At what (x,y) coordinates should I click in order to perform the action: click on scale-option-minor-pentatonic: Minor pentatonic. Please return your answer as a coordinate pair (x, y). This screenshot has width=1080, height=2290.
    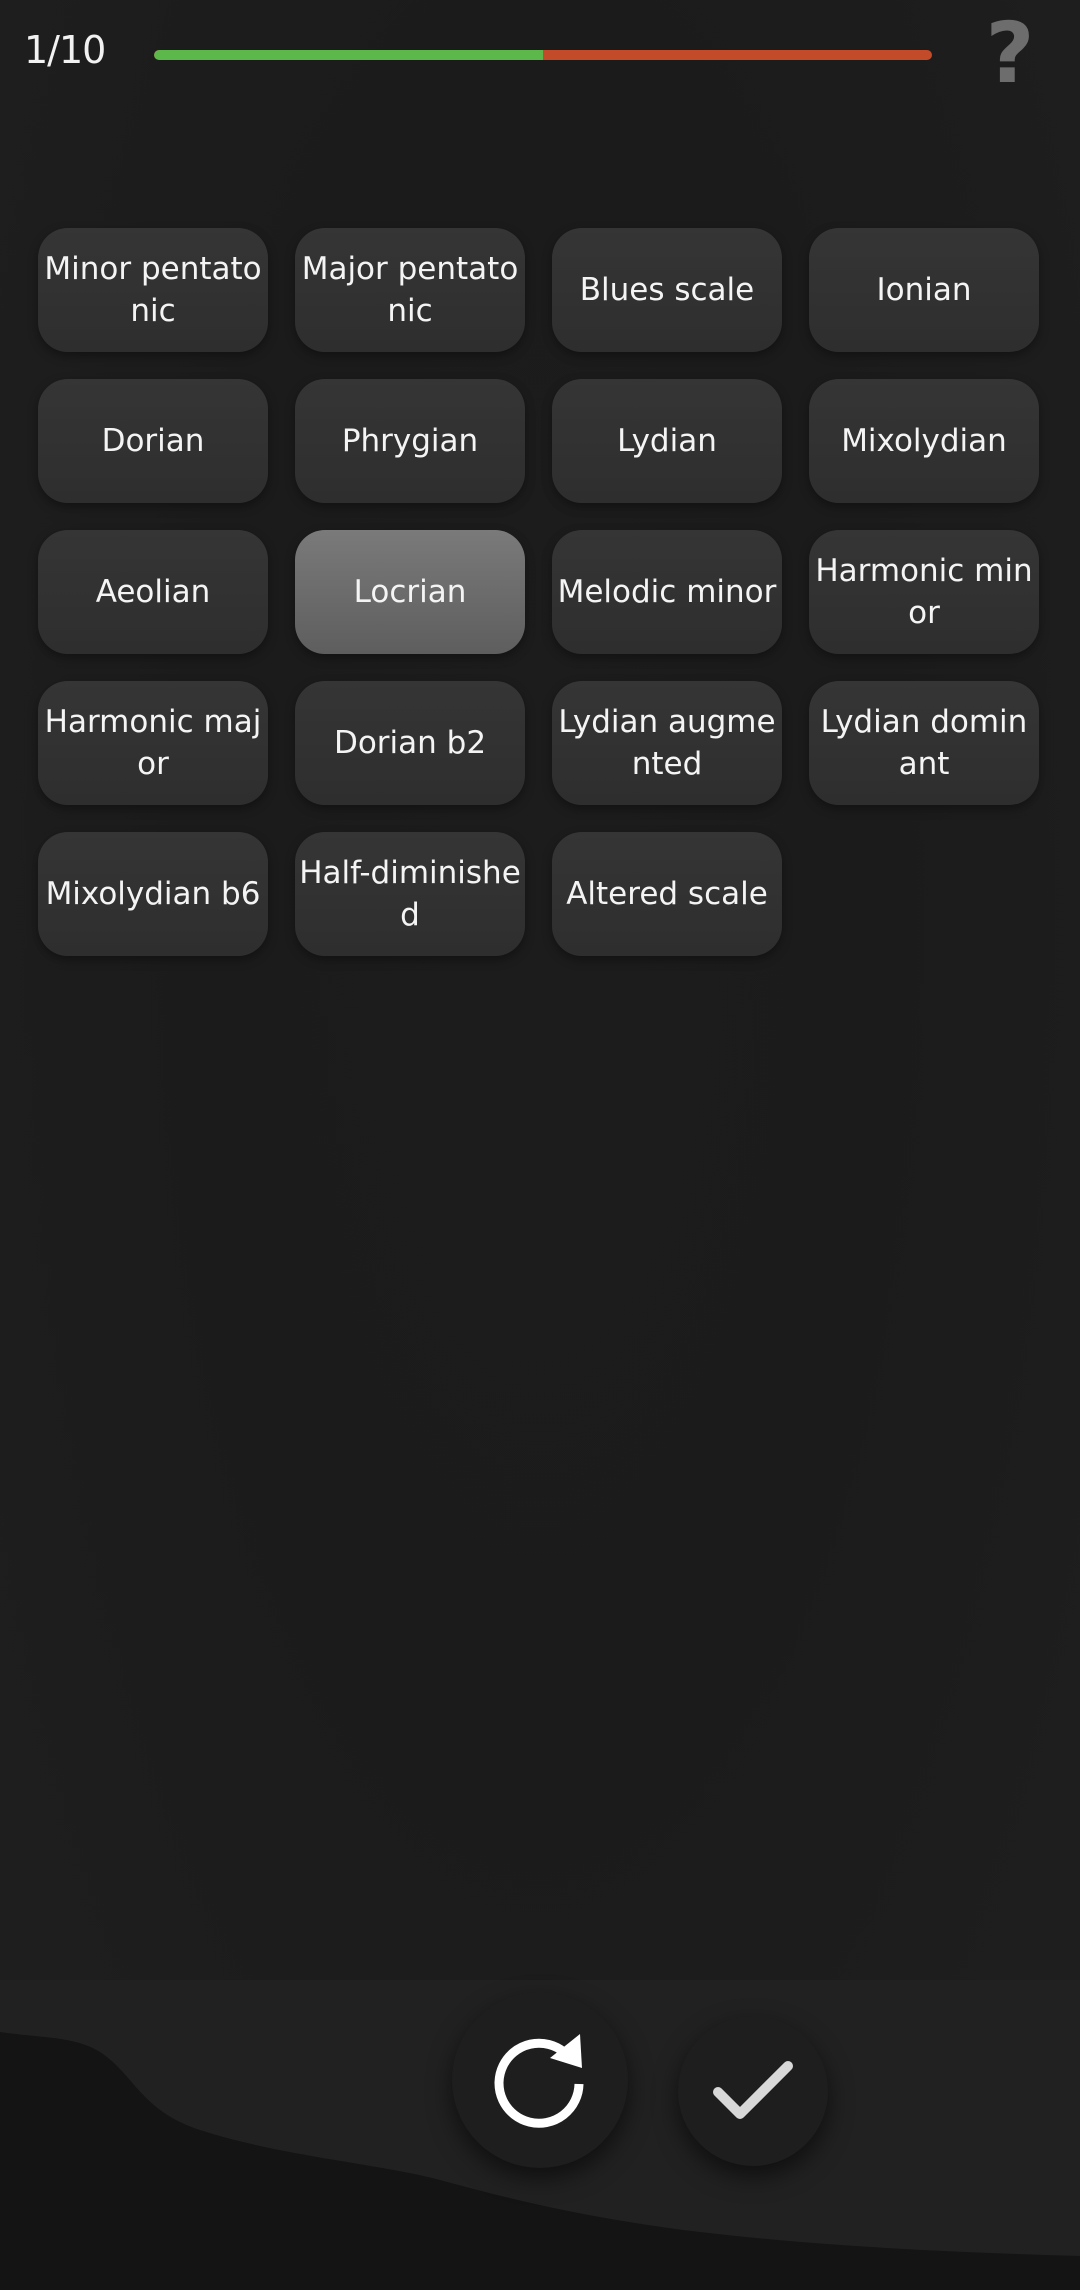
    Looking at the image, I should click on (153, 290).